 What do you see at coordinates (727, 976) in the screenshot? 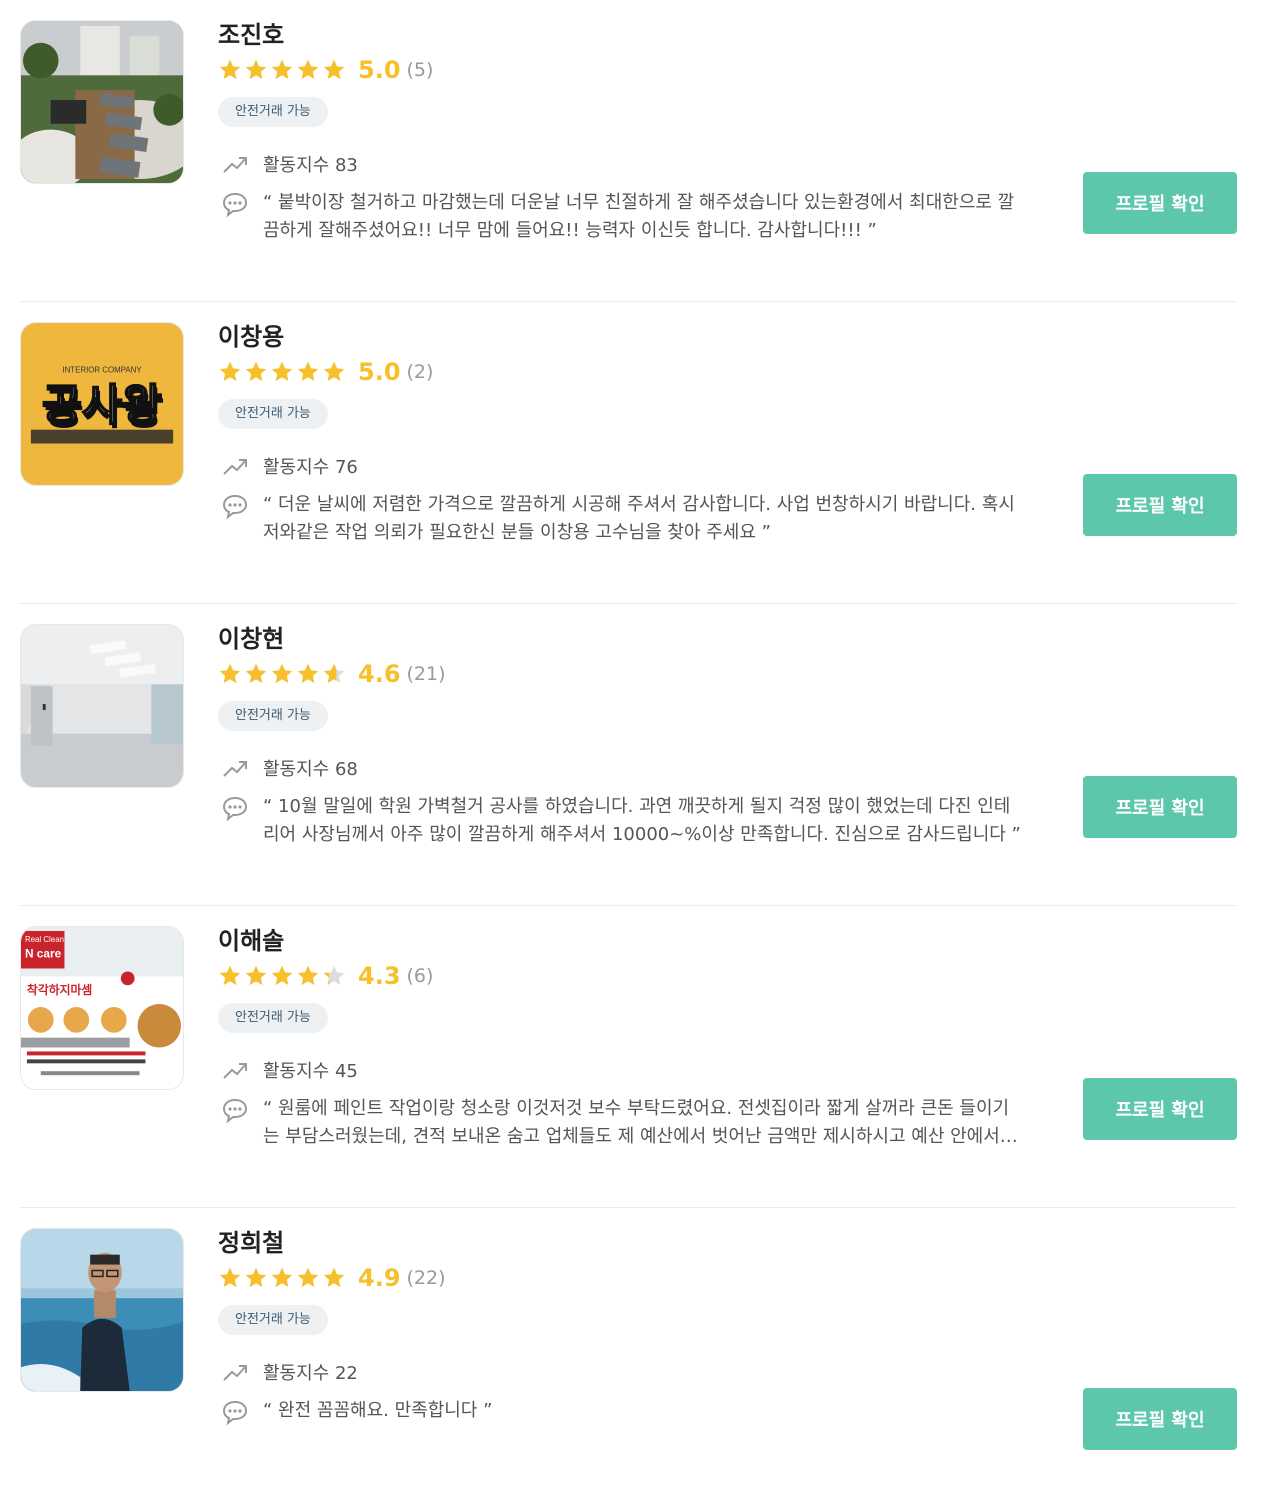
I see `rating-row: 4.3 (6)` at bounding box center [727, 976].